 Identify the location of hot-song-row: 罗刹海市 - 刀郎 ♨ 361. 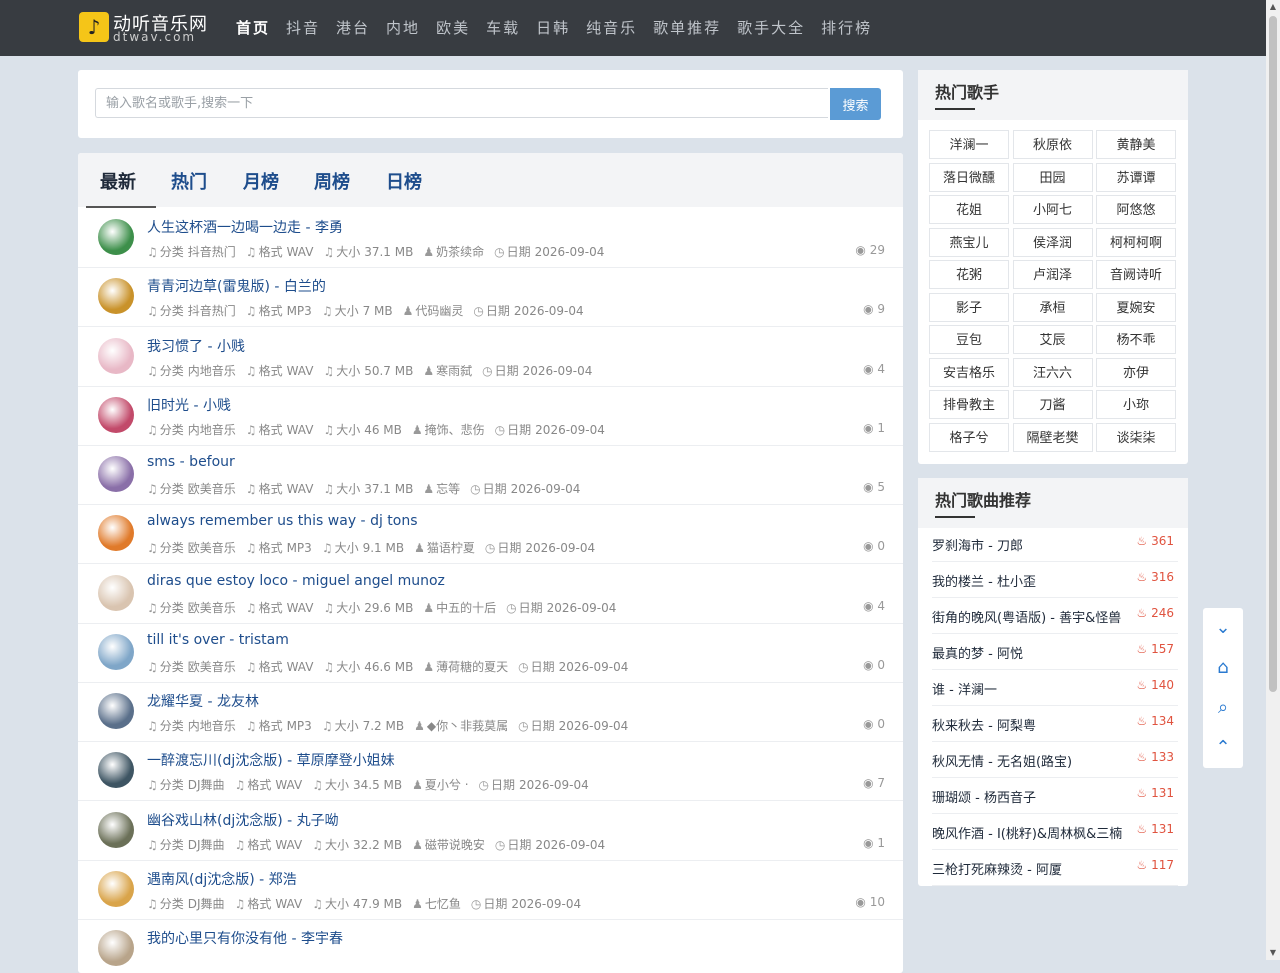
(1055, 543).